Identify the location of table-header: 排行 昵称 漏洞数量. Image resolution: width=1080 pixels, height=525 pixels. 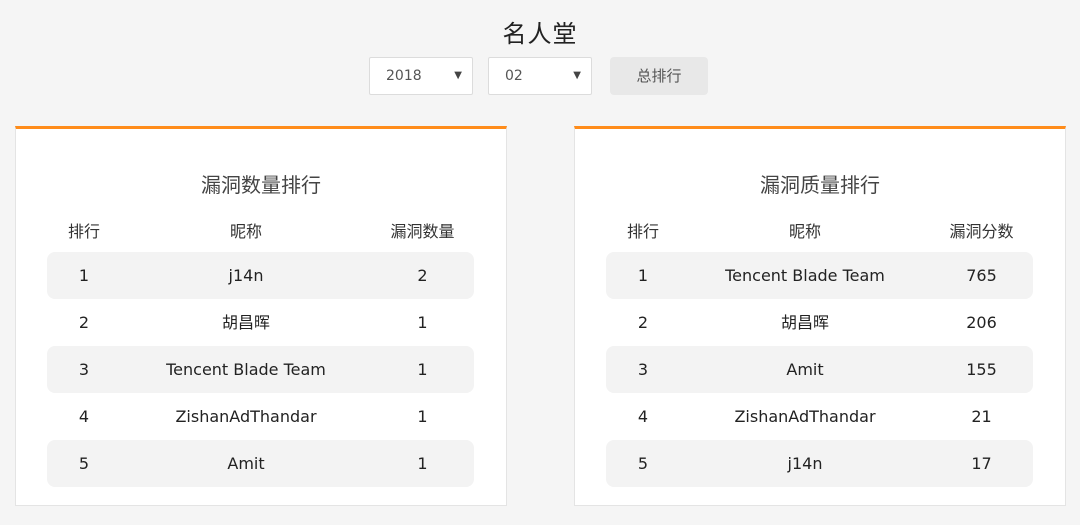
(260, 230).